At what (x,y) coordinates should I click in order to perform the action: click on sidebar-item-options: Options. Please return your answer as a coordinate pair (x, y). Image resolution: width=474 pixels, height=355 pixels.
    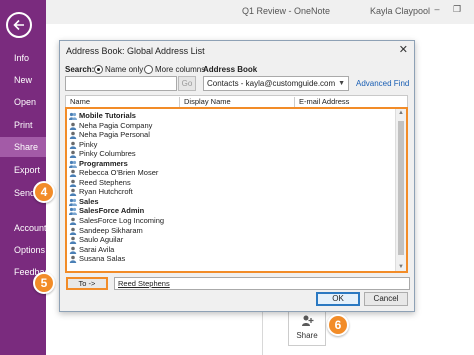
    Looking at the image, I should click on (23, 250).